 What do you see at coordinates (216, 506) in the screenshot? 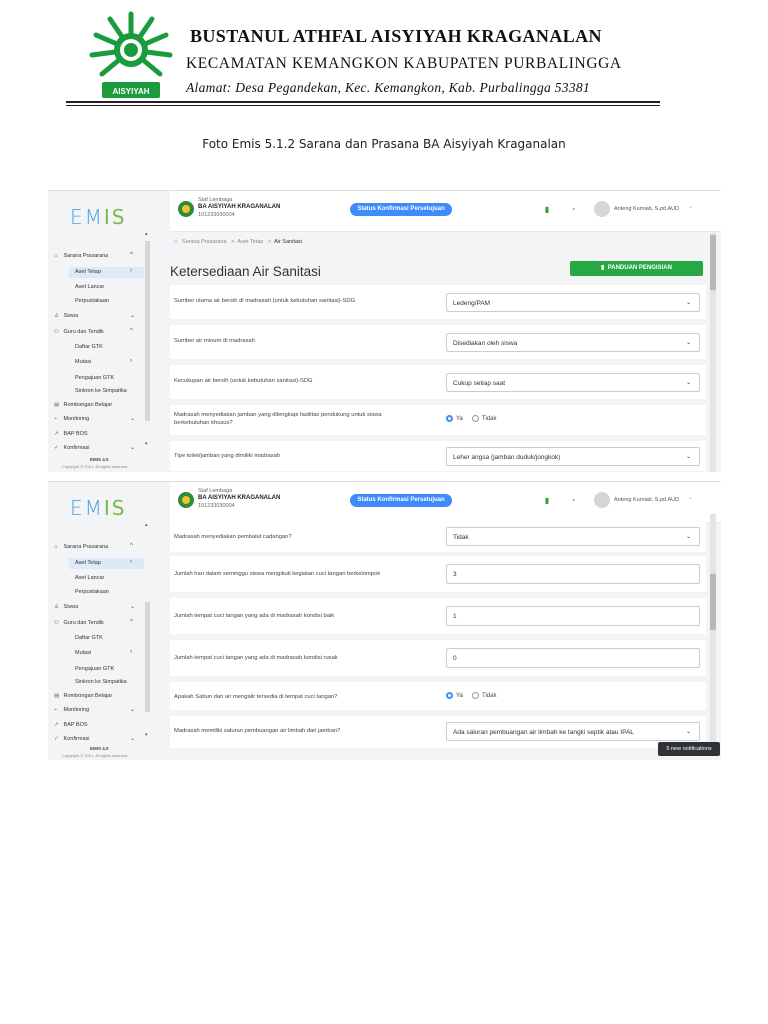
I see `npsn-label: 101233030004` at bounding box center [216, 506].